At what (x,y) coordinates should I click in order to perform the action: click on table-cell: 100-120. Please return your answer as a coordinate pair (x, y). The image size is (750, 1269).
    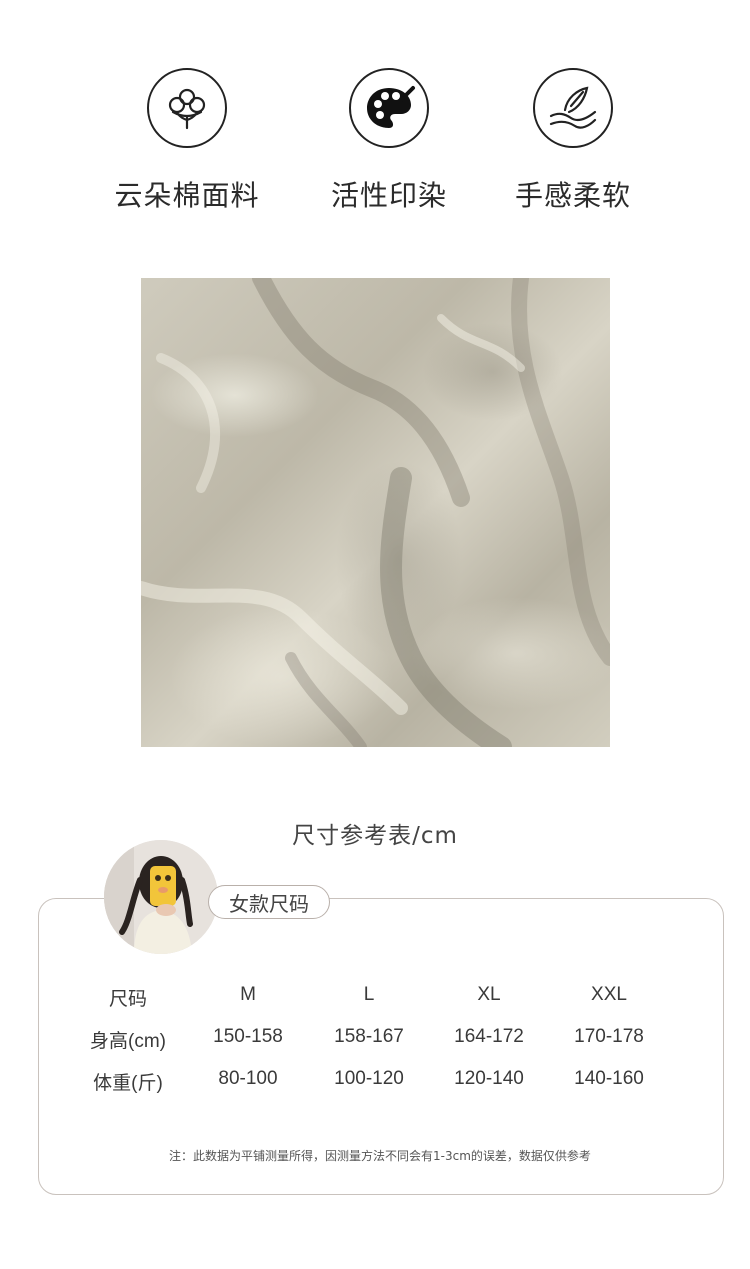
    Looking at the image, I should click on (369, 1078).